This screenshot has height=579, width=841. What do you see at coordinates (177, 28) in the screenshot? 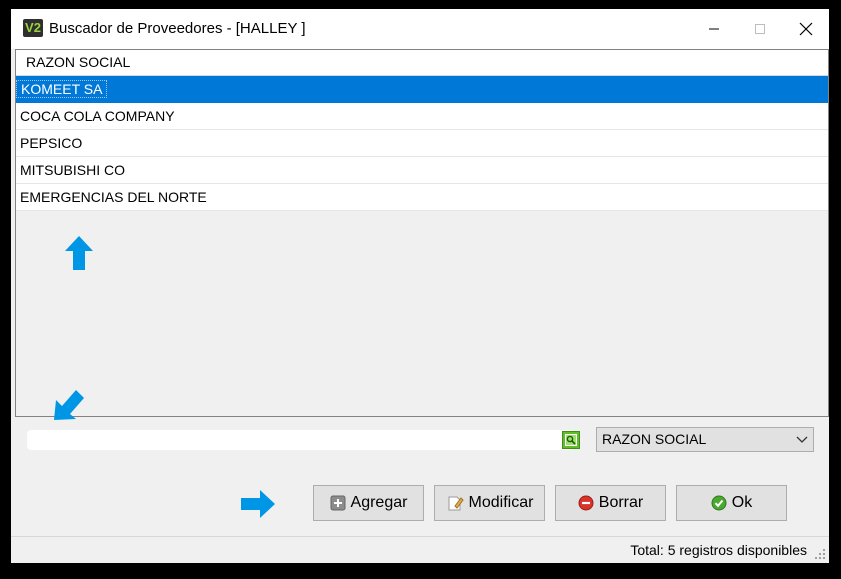
I see `window-title: Buscador de Proveedores - [HALLEY ]` at bounding box center [177, 28].